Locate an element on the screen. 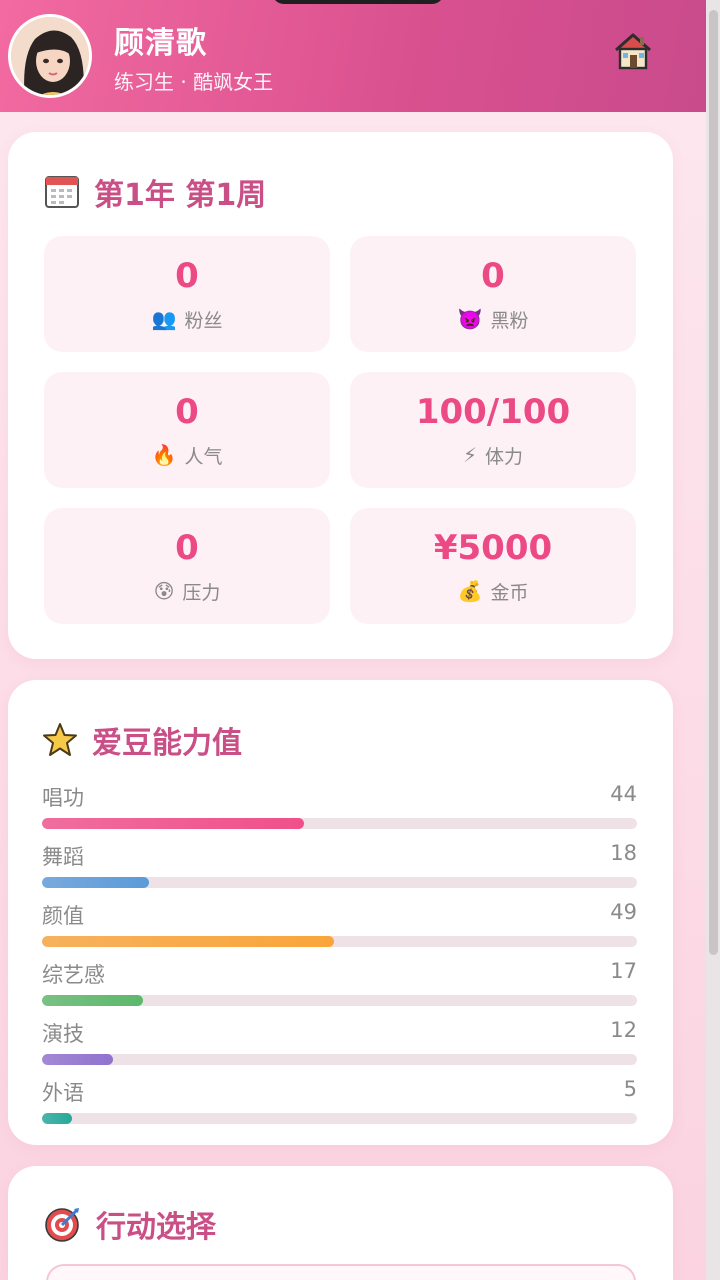  ability-value: 5 is located at coordinates (630, 1089).